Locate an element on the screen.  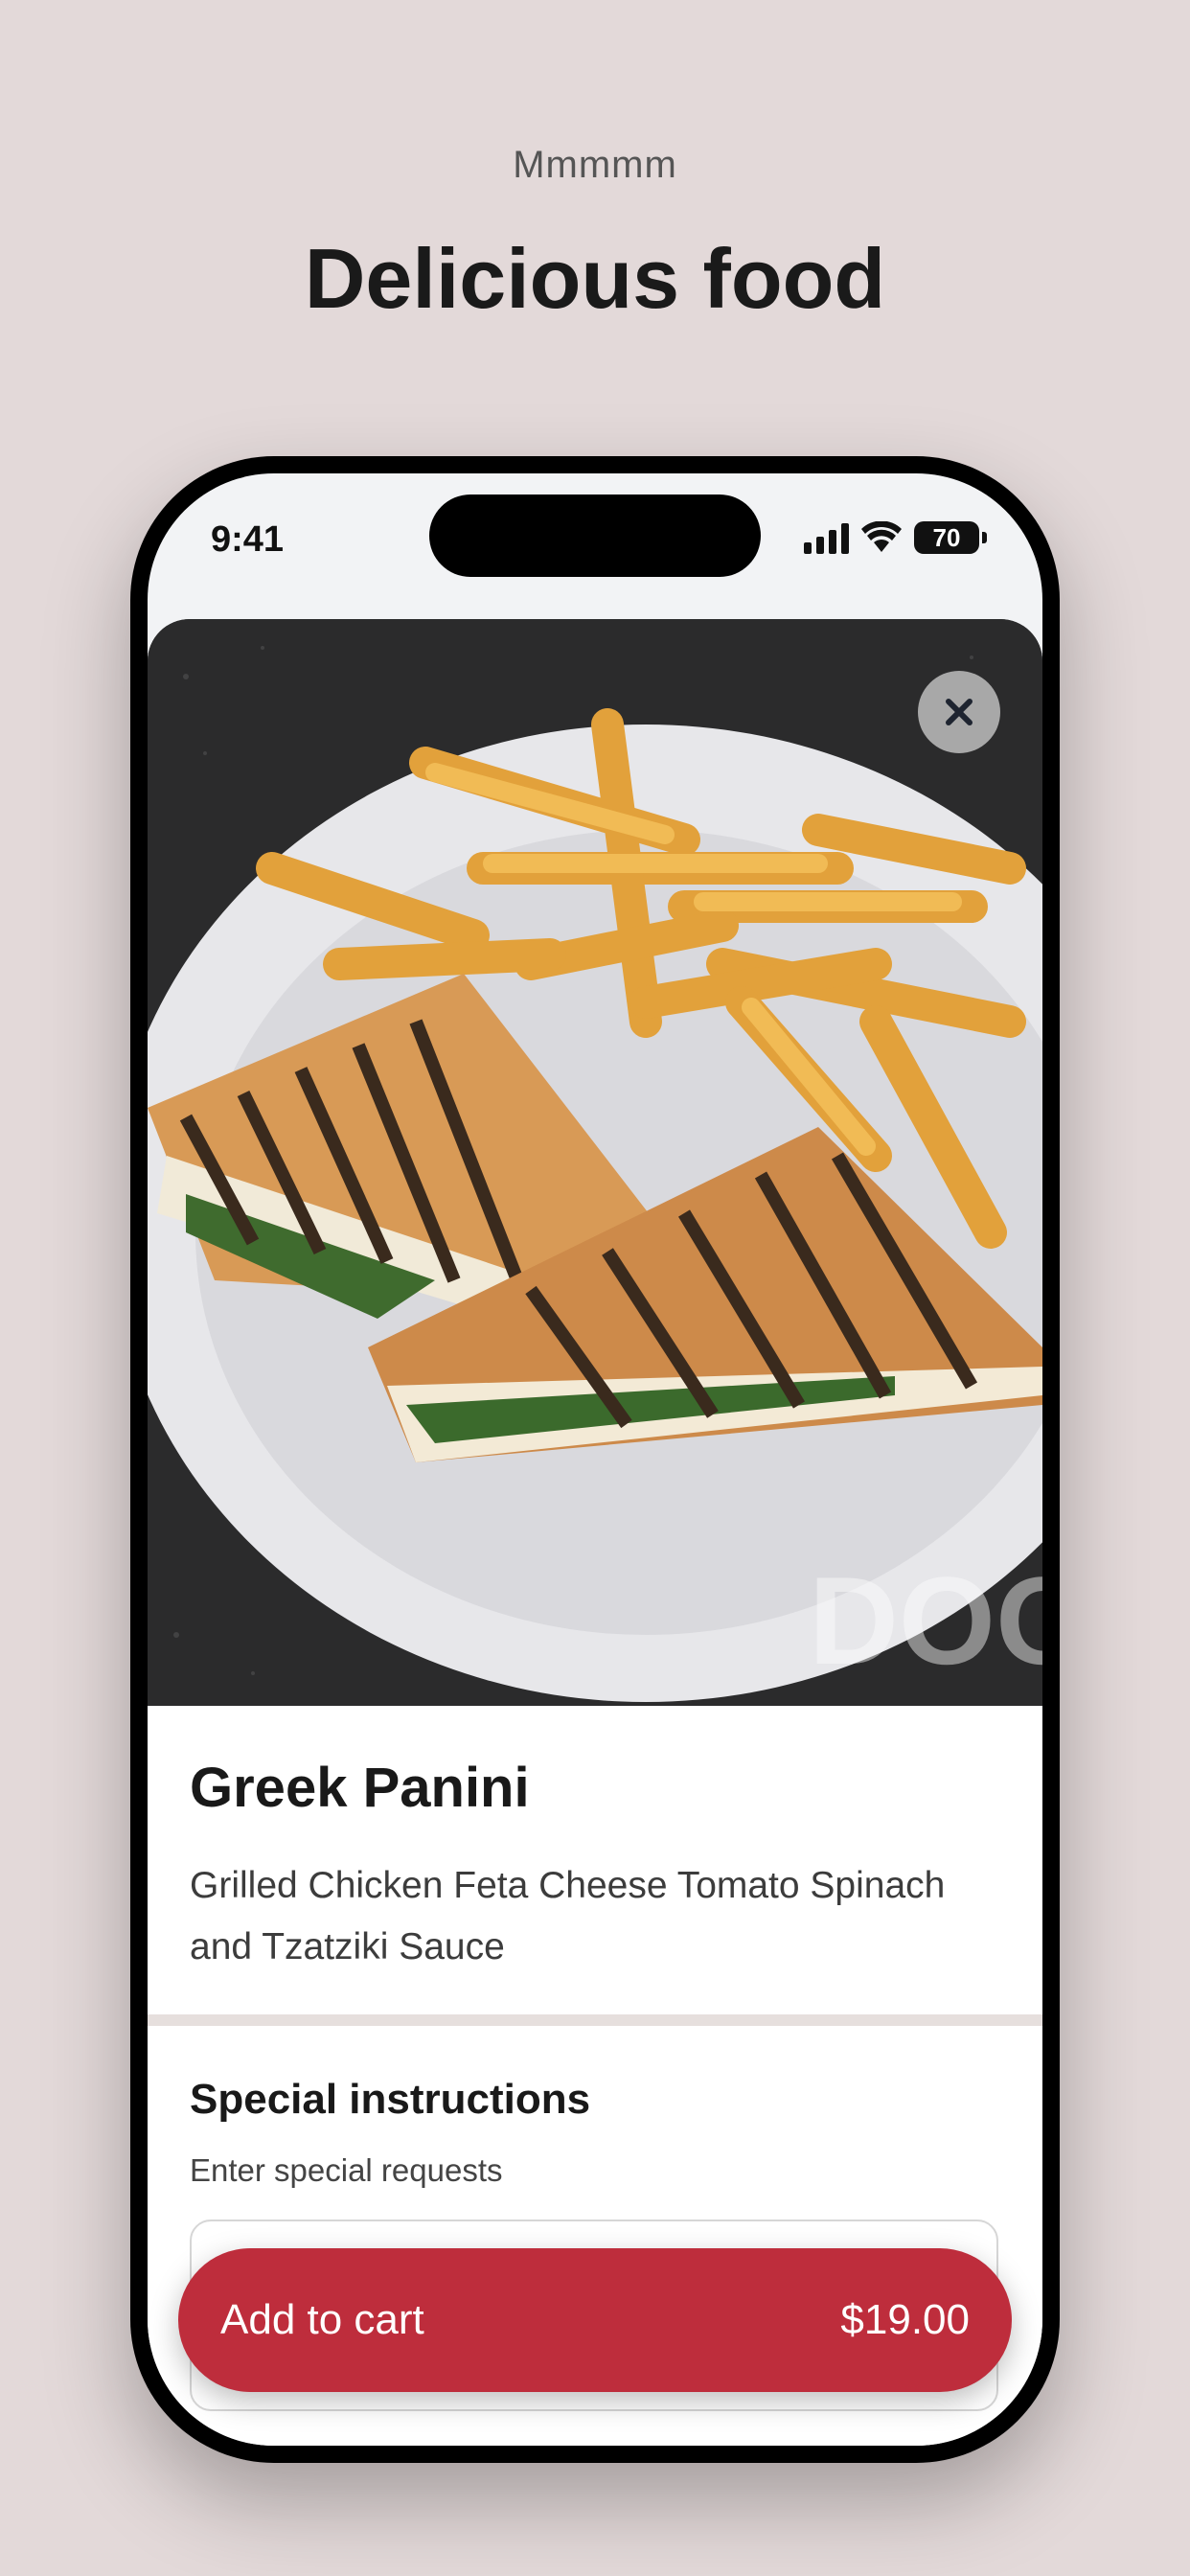
close-button is located at coordinates (959, 712).